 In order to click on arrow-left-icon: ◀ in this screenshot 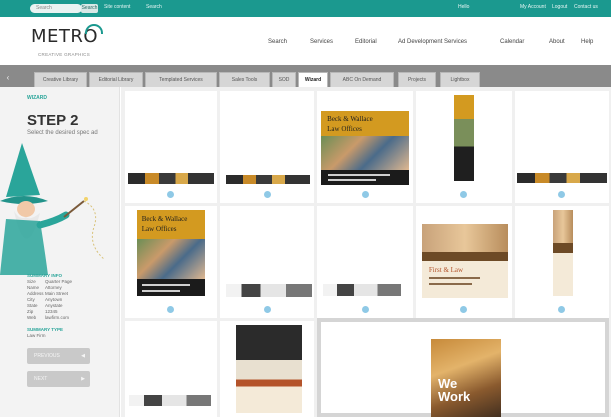, I will do `click(83, 356)`.